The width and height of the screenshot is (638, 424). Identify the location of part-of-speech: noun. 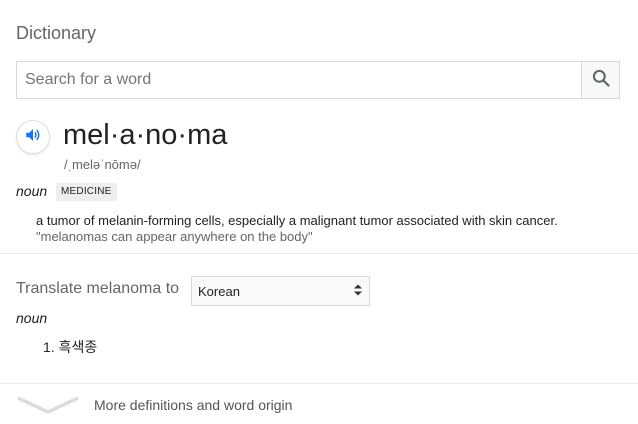
(32, 191).